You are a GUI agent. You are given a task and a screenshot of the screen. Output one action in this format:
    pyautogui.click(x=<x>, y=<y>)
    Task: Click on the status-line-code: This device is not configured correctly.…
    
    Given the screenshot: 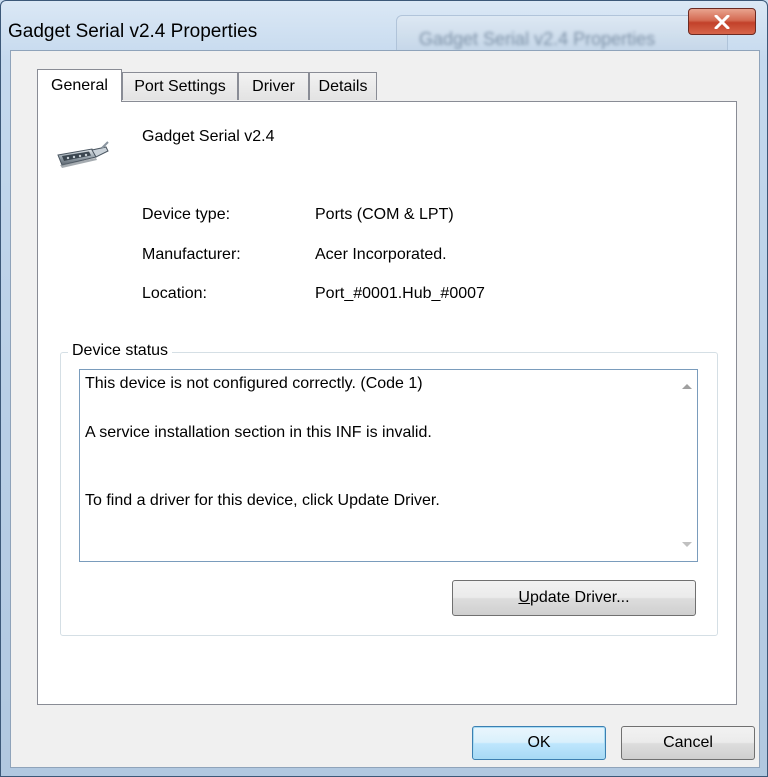 What is the action you would take?
    pyautogui.click(x=254, y=383)
    